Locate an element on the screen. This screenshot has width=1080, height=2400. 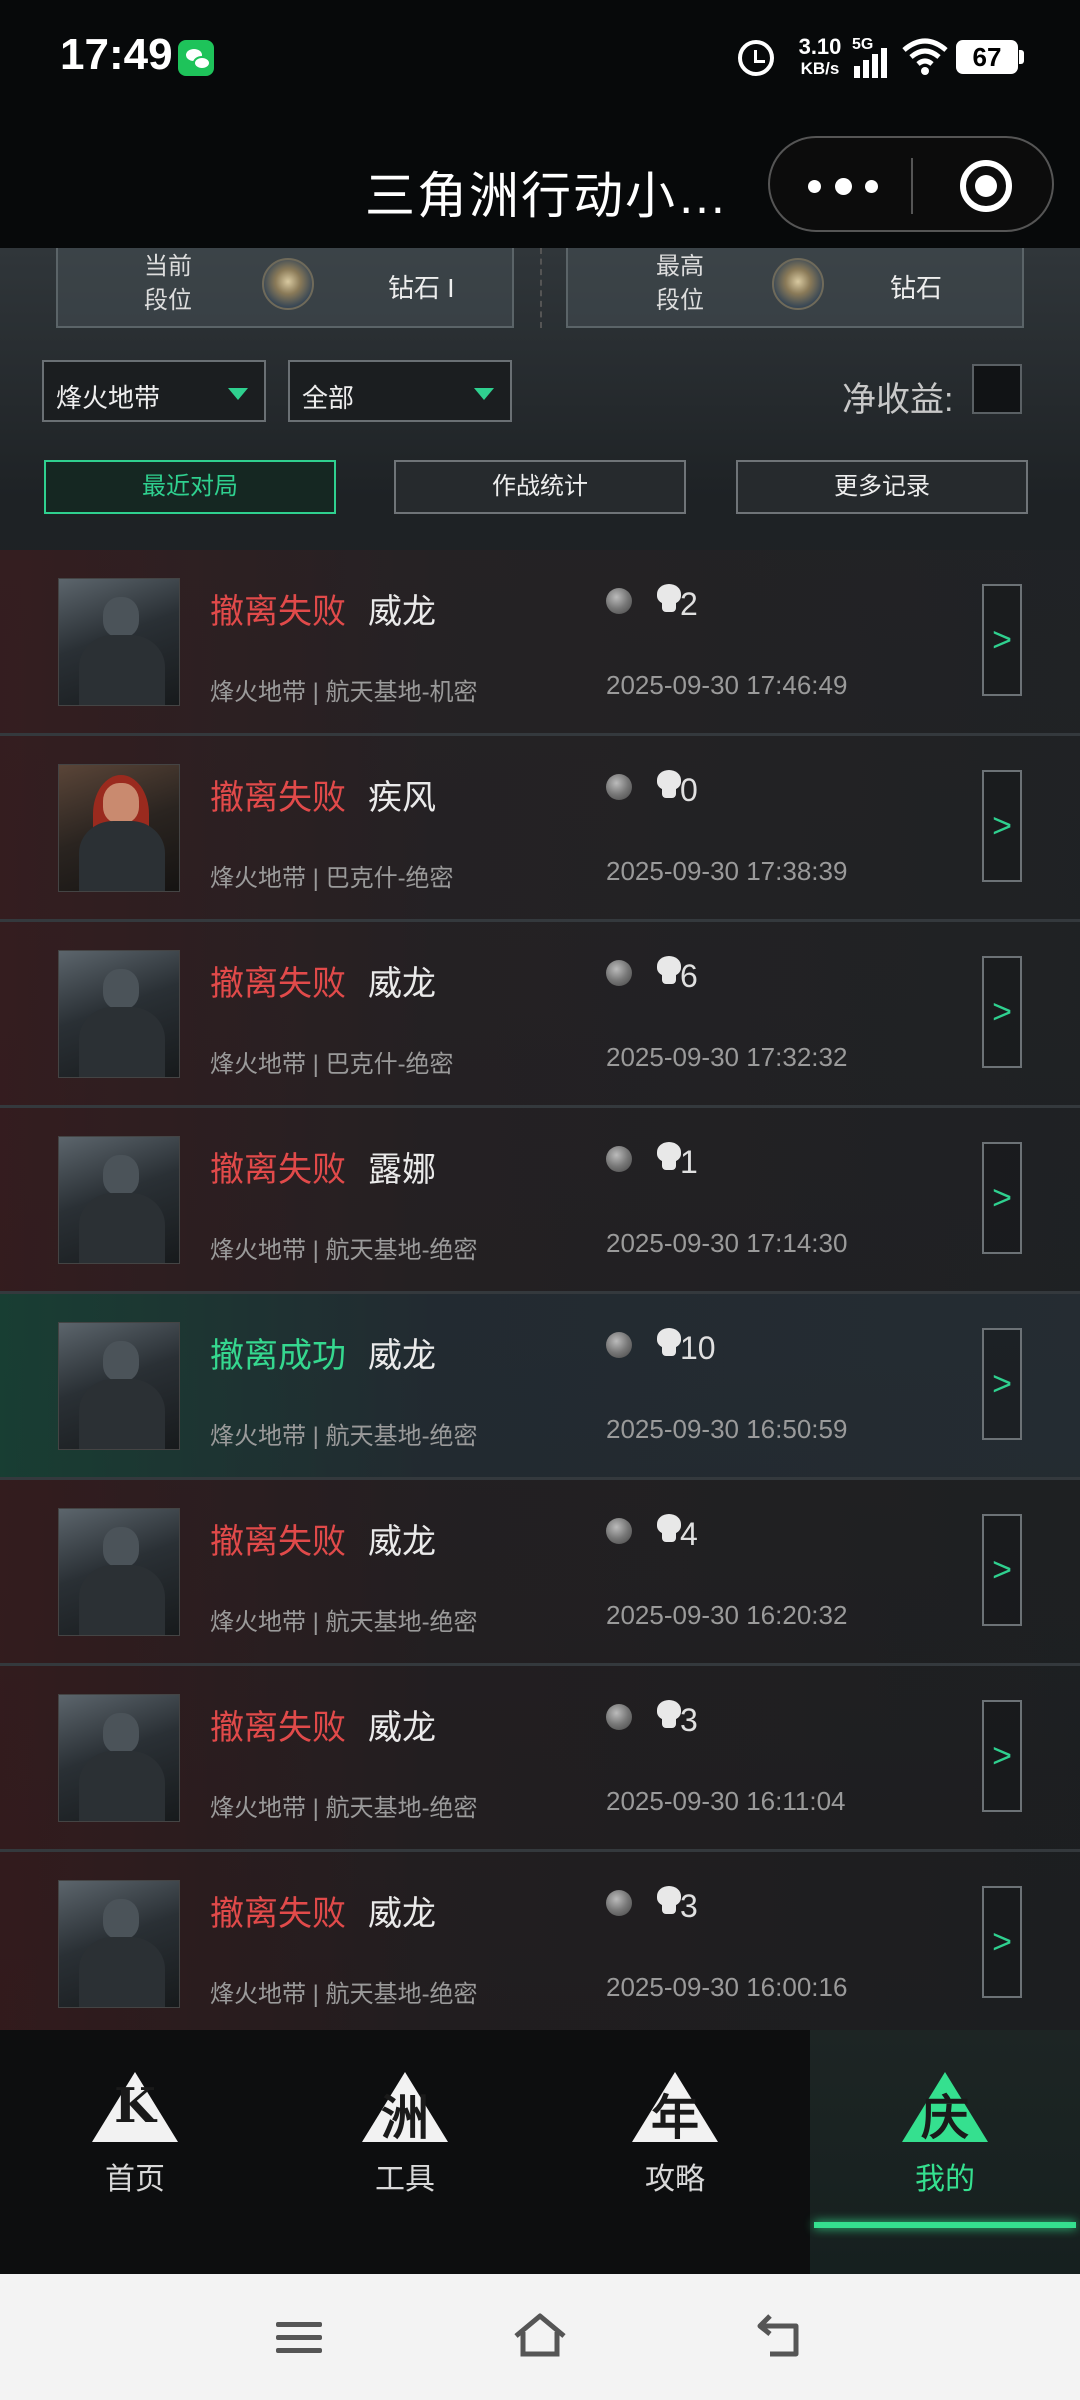
kill-count: 0 is located at coordinates (689, 790).